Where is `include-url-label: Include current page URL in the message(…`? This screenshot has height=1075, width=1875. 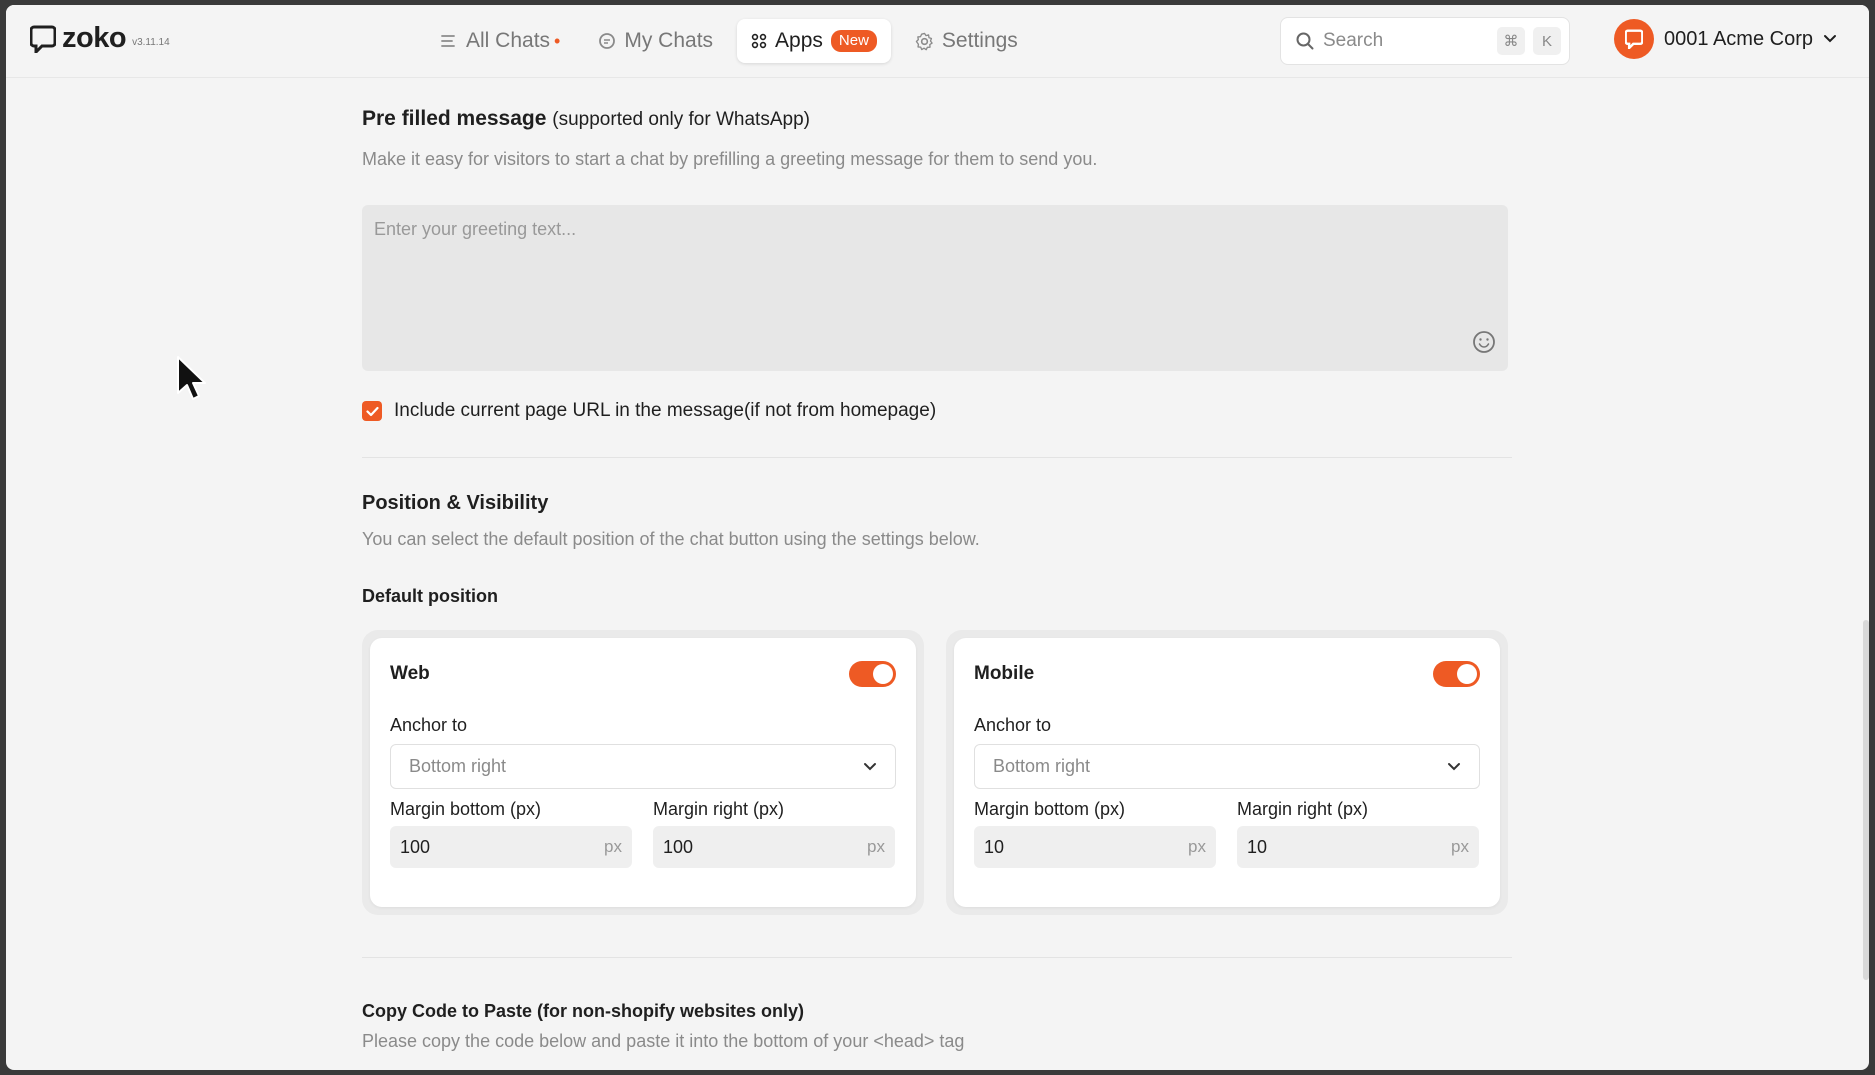 include-url-label: Include current page URL in the message(… is located at coordinates (665, 410).